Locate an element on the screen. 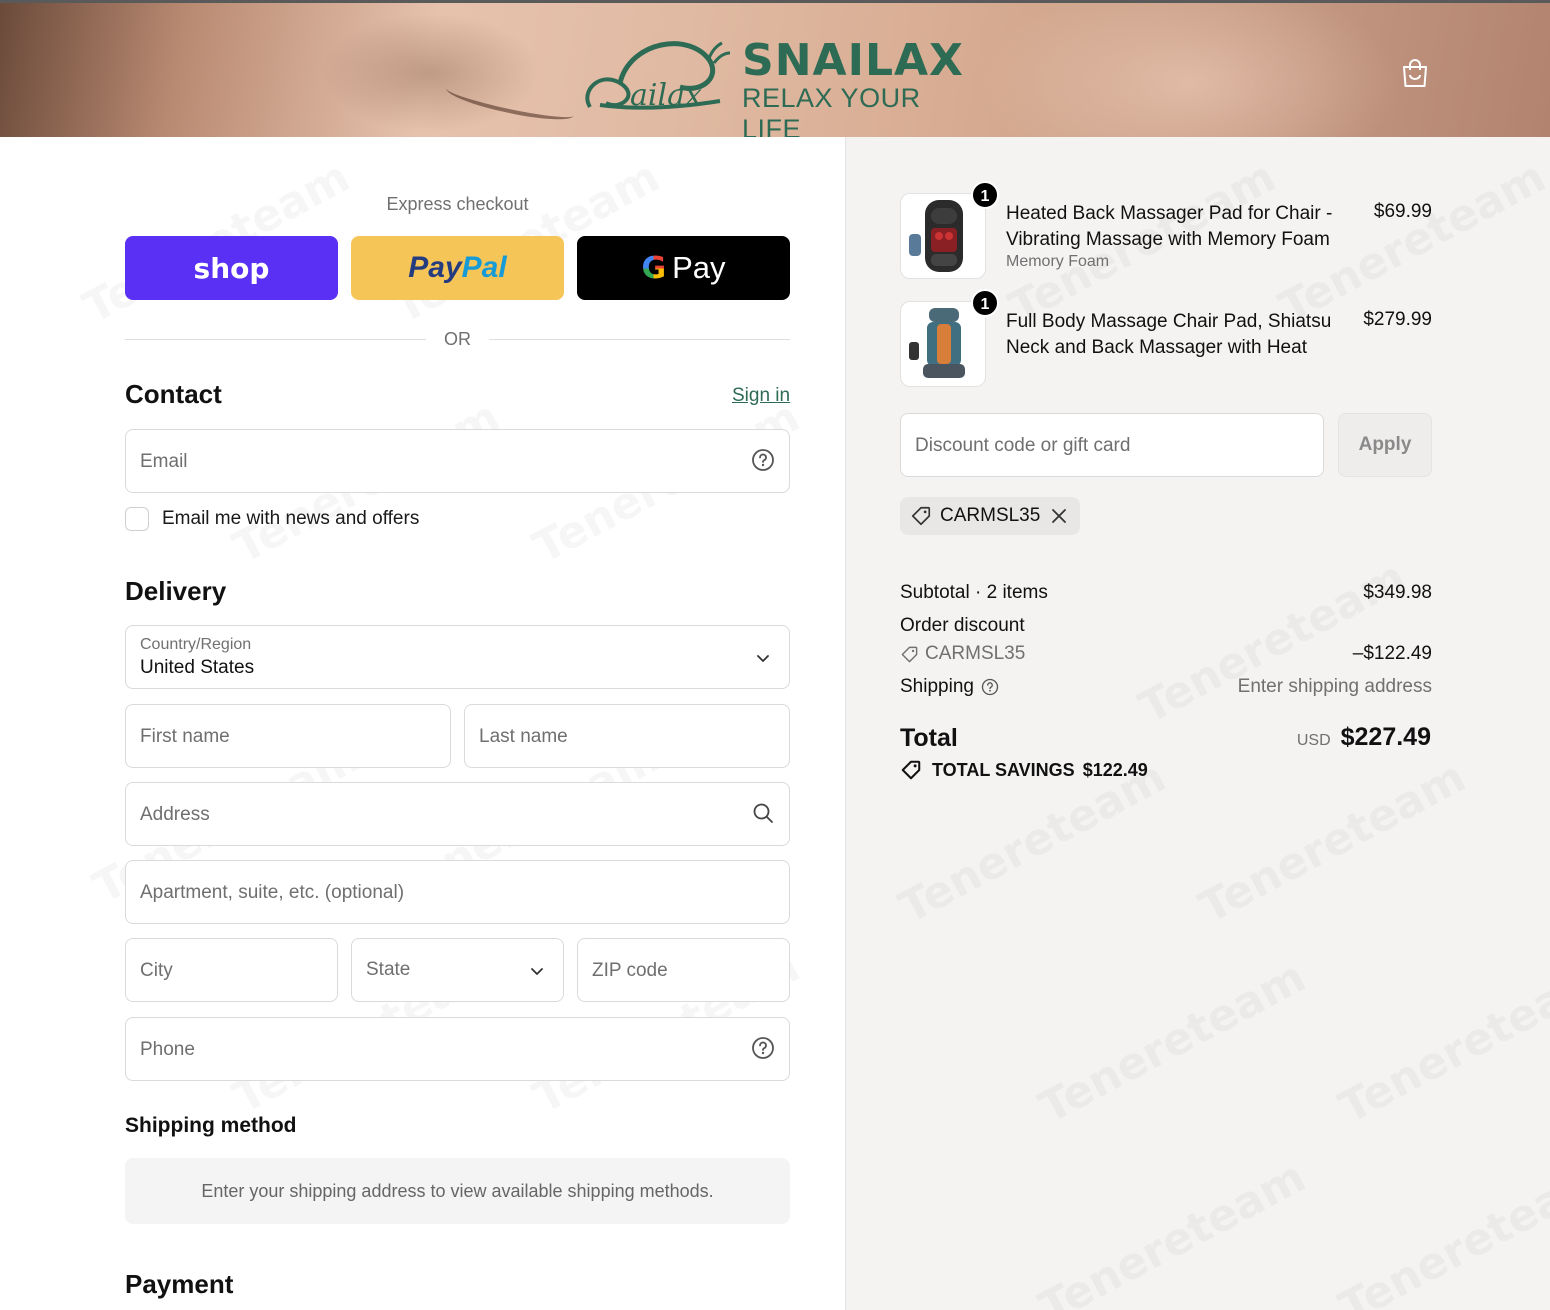 This screenshot has height=1310, width=1550. email-placeholder: Email is located at coordinates (164, 461).